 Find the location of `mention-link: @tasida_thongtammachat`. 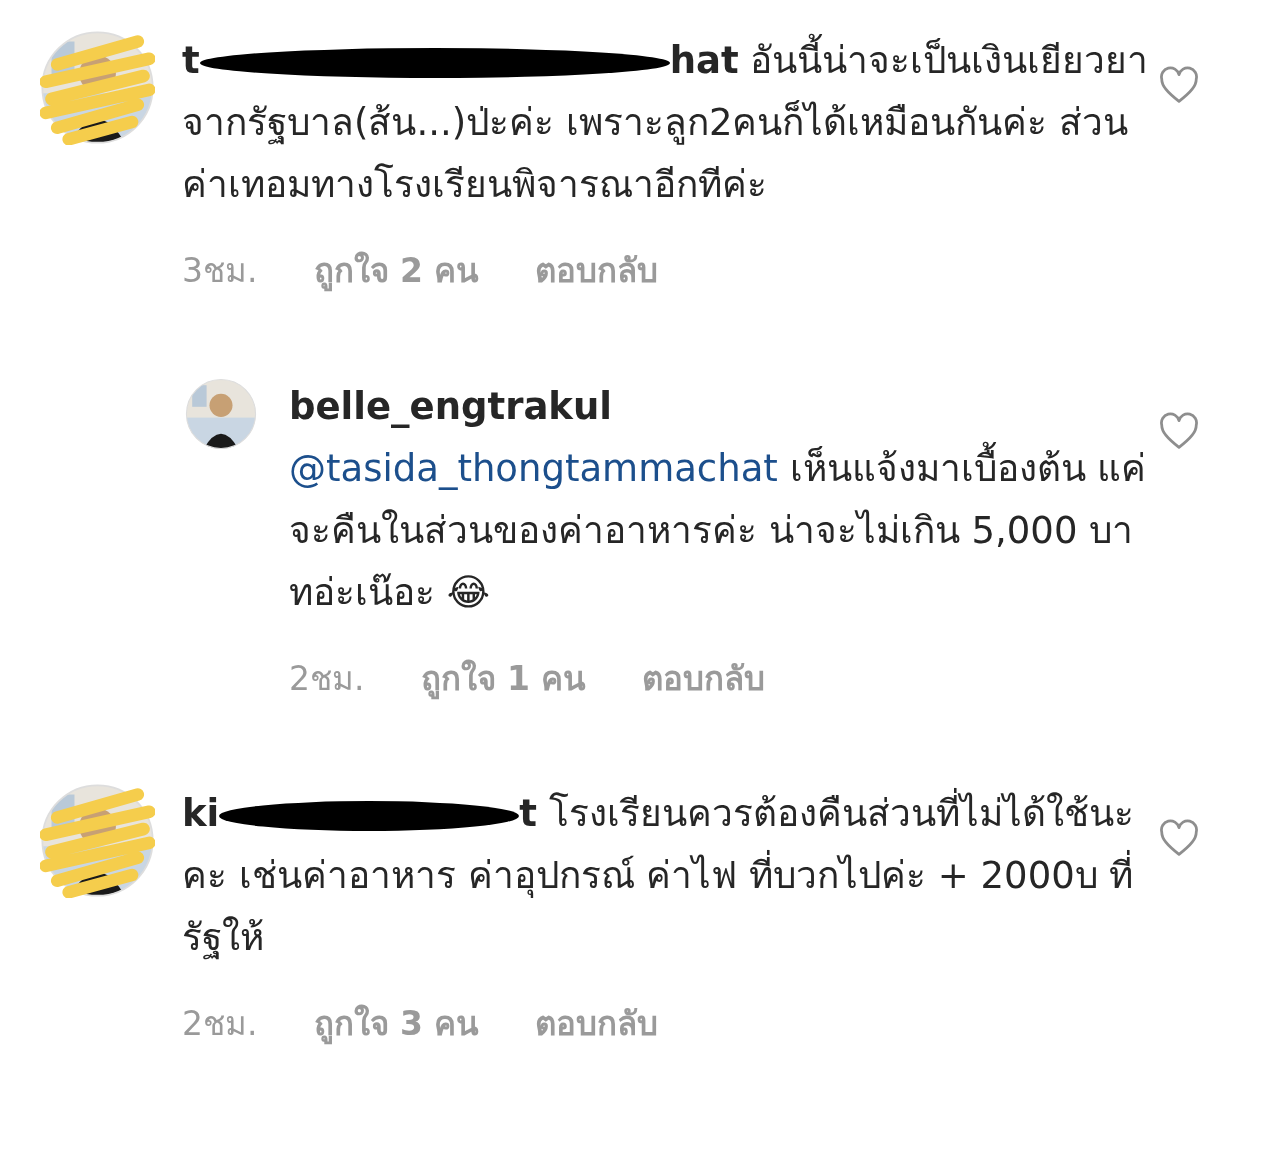

mention-link: @tasida_thongtammachat is located at coordinates (533, 468).